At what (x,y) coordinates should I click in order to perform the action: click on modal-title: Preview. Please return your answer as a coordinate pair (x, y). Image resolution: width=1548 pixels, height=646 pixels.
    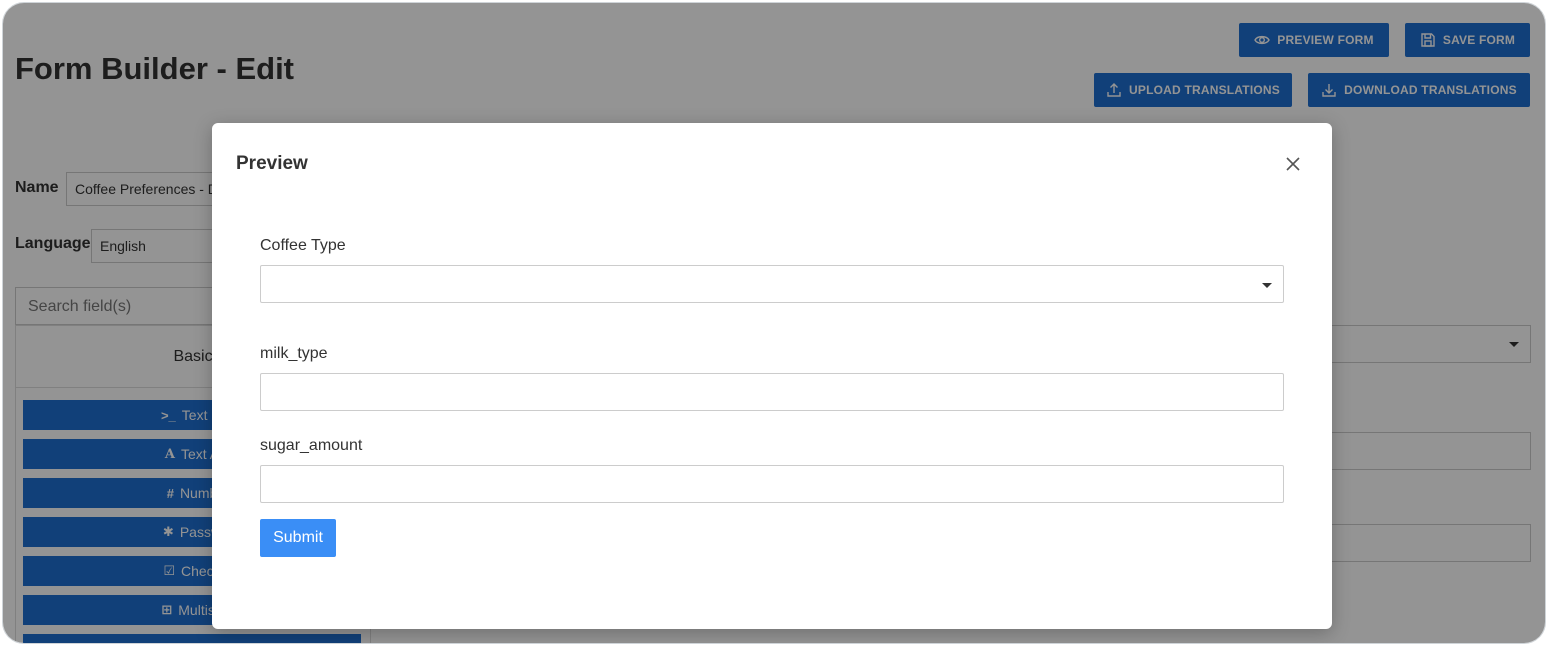
    Looking at the image, I should click on (272, 163).